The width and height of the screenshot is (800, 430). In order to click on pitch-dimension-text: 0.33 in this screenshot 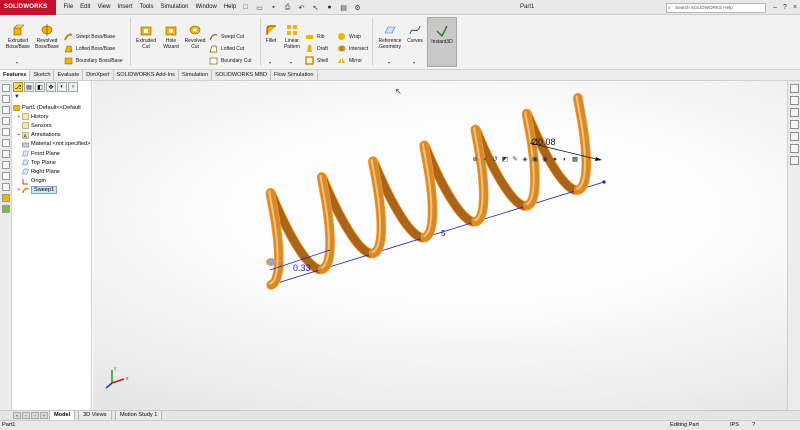, I will do `click(302, 268)`.